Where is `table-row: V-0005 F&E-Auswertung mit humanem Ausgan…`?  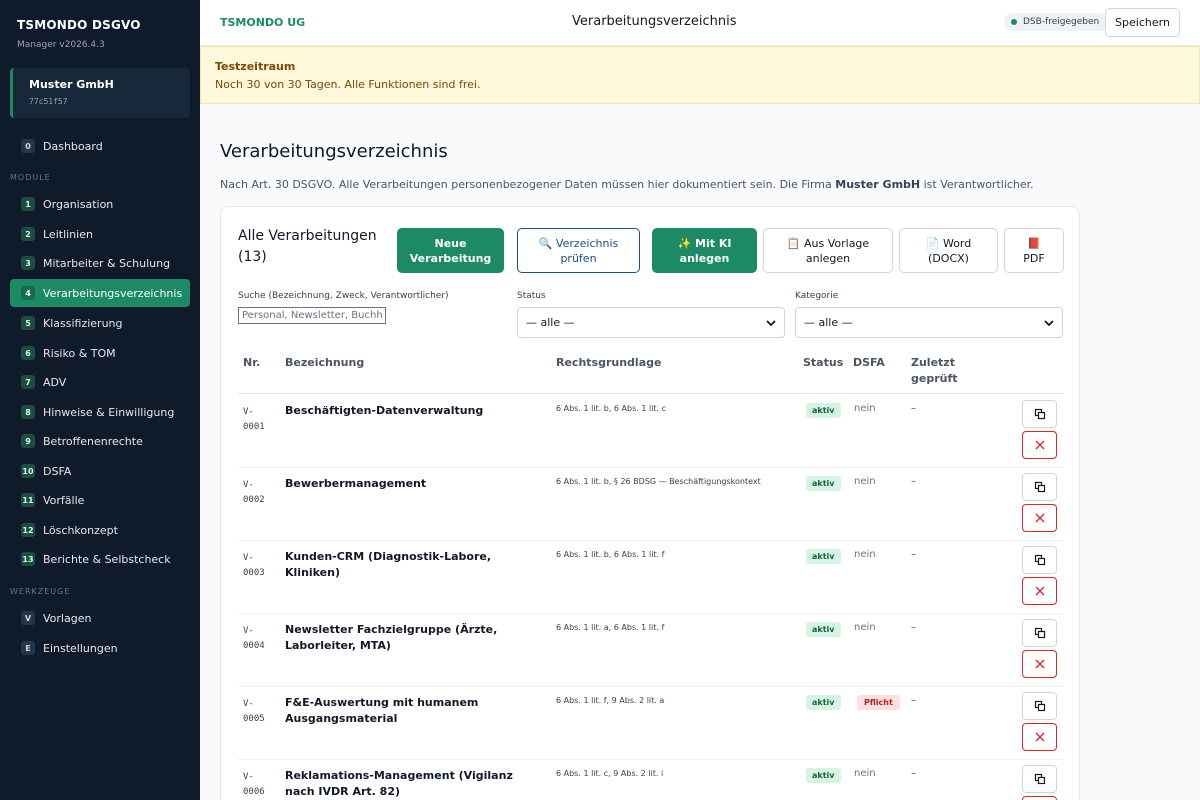
table-row: V-0005 F&E-Auswertung mit humanem Ausgan… is located at coordinates (651, 723).